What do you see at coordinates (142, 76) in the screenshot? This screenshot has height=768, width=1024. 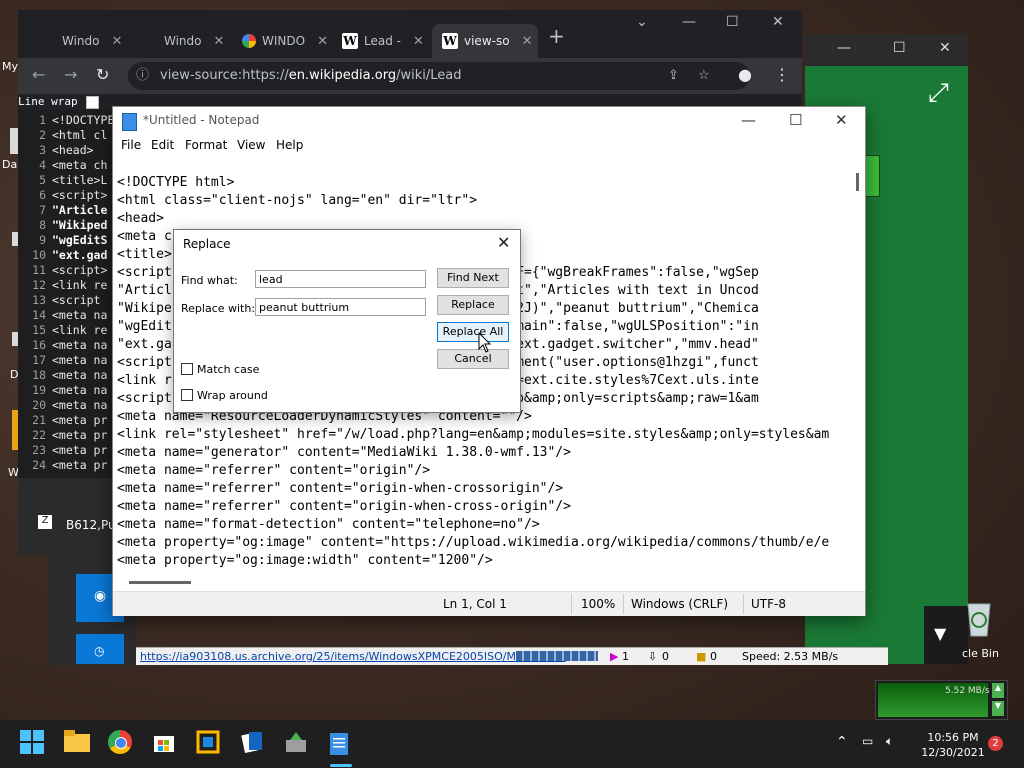 I see `info-icon: ⓘ` at bounding box center [142, 76].